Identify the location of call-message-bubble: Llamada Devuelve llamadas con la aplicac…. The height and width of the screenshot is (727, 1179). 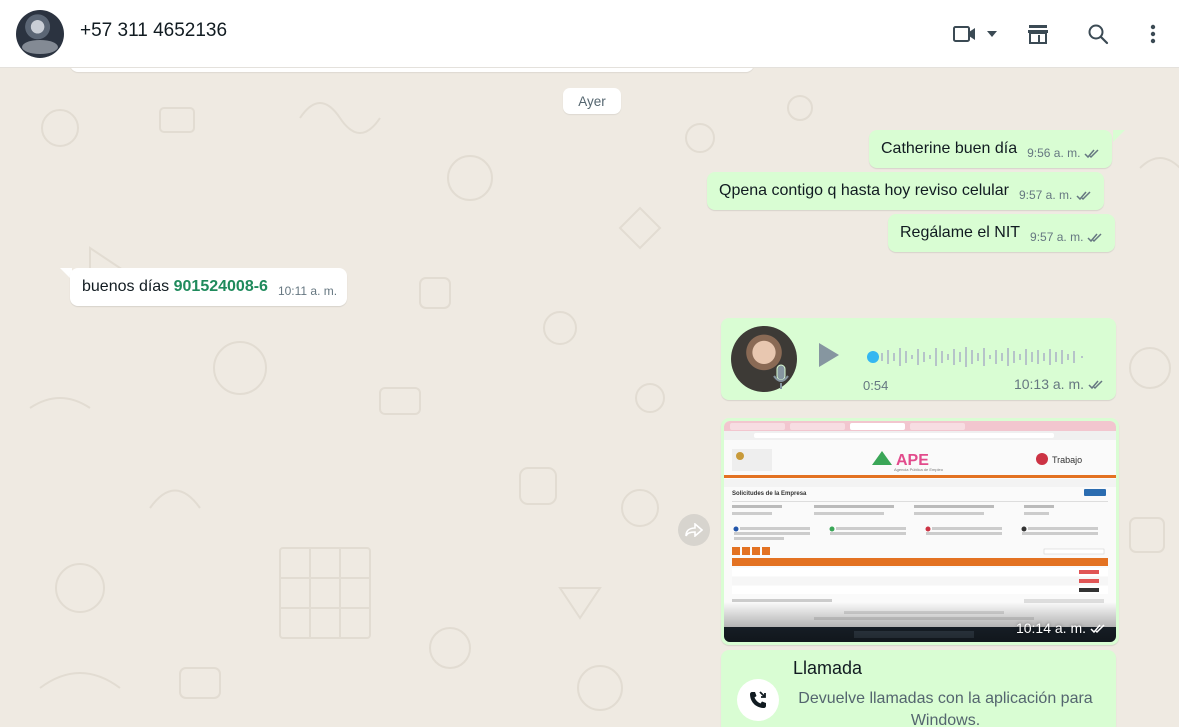
(918, 688).